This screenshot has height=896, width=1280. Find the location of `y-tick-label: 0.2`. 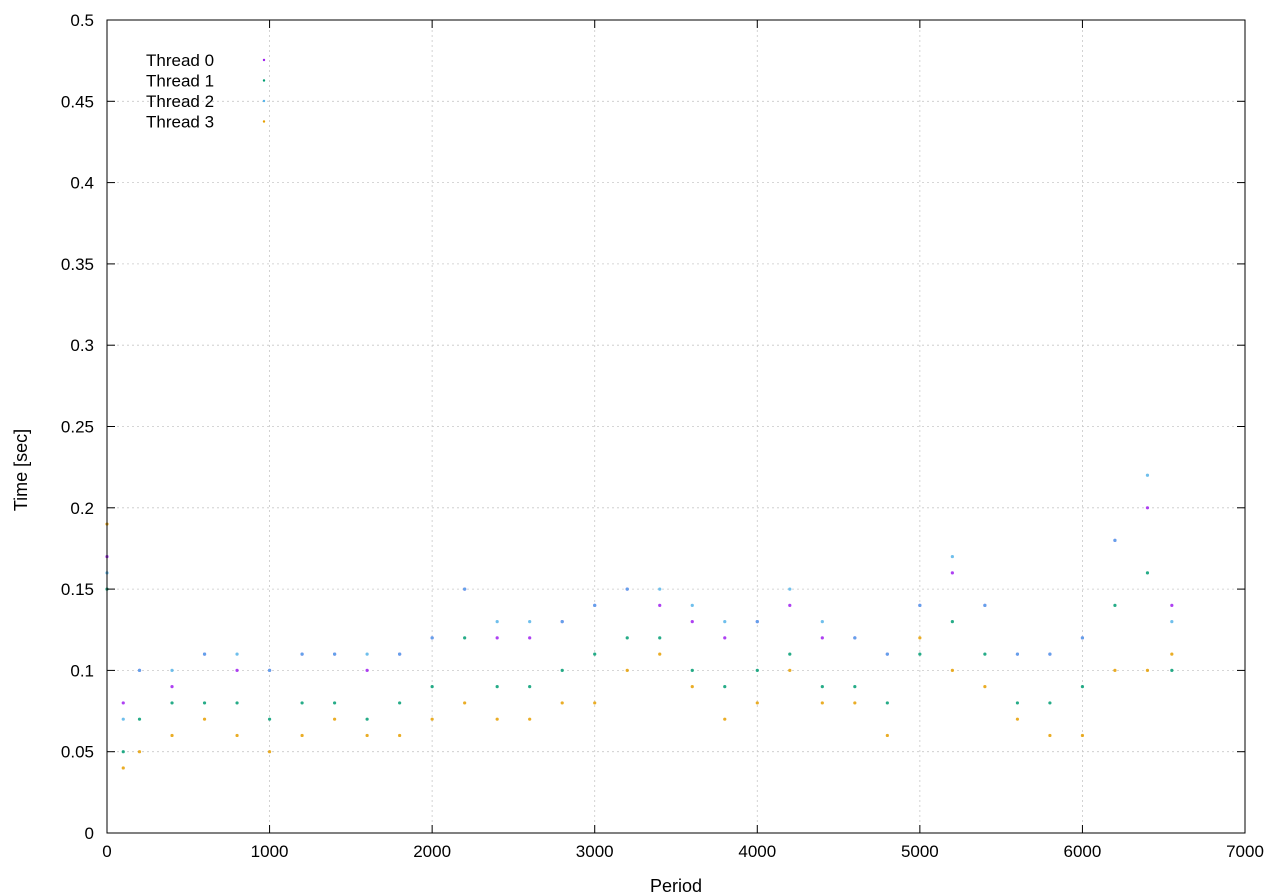

y-tick-label: 0.2 is located at coordinates (82, 508).